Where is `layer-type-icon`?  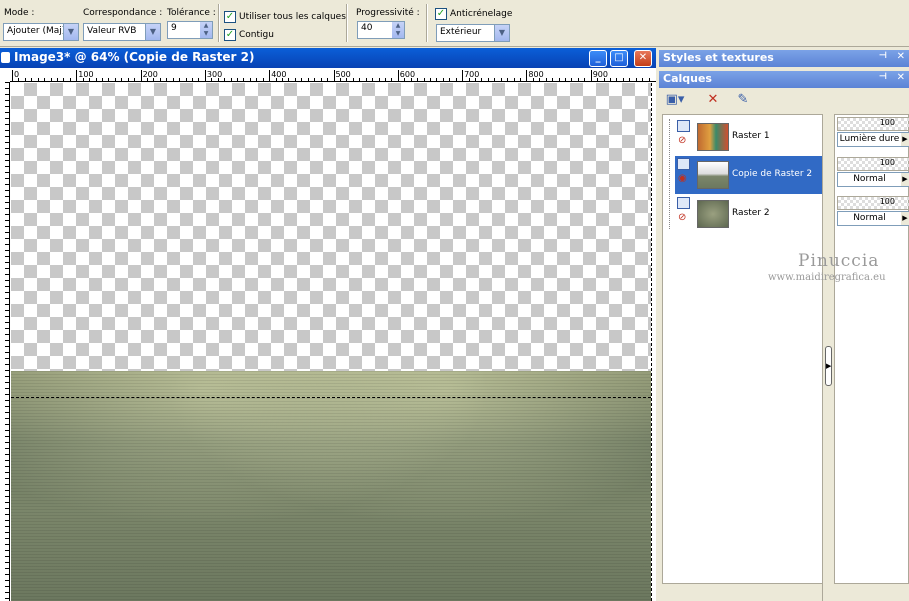
layer-type-icon is located at coordinates (683, 126).